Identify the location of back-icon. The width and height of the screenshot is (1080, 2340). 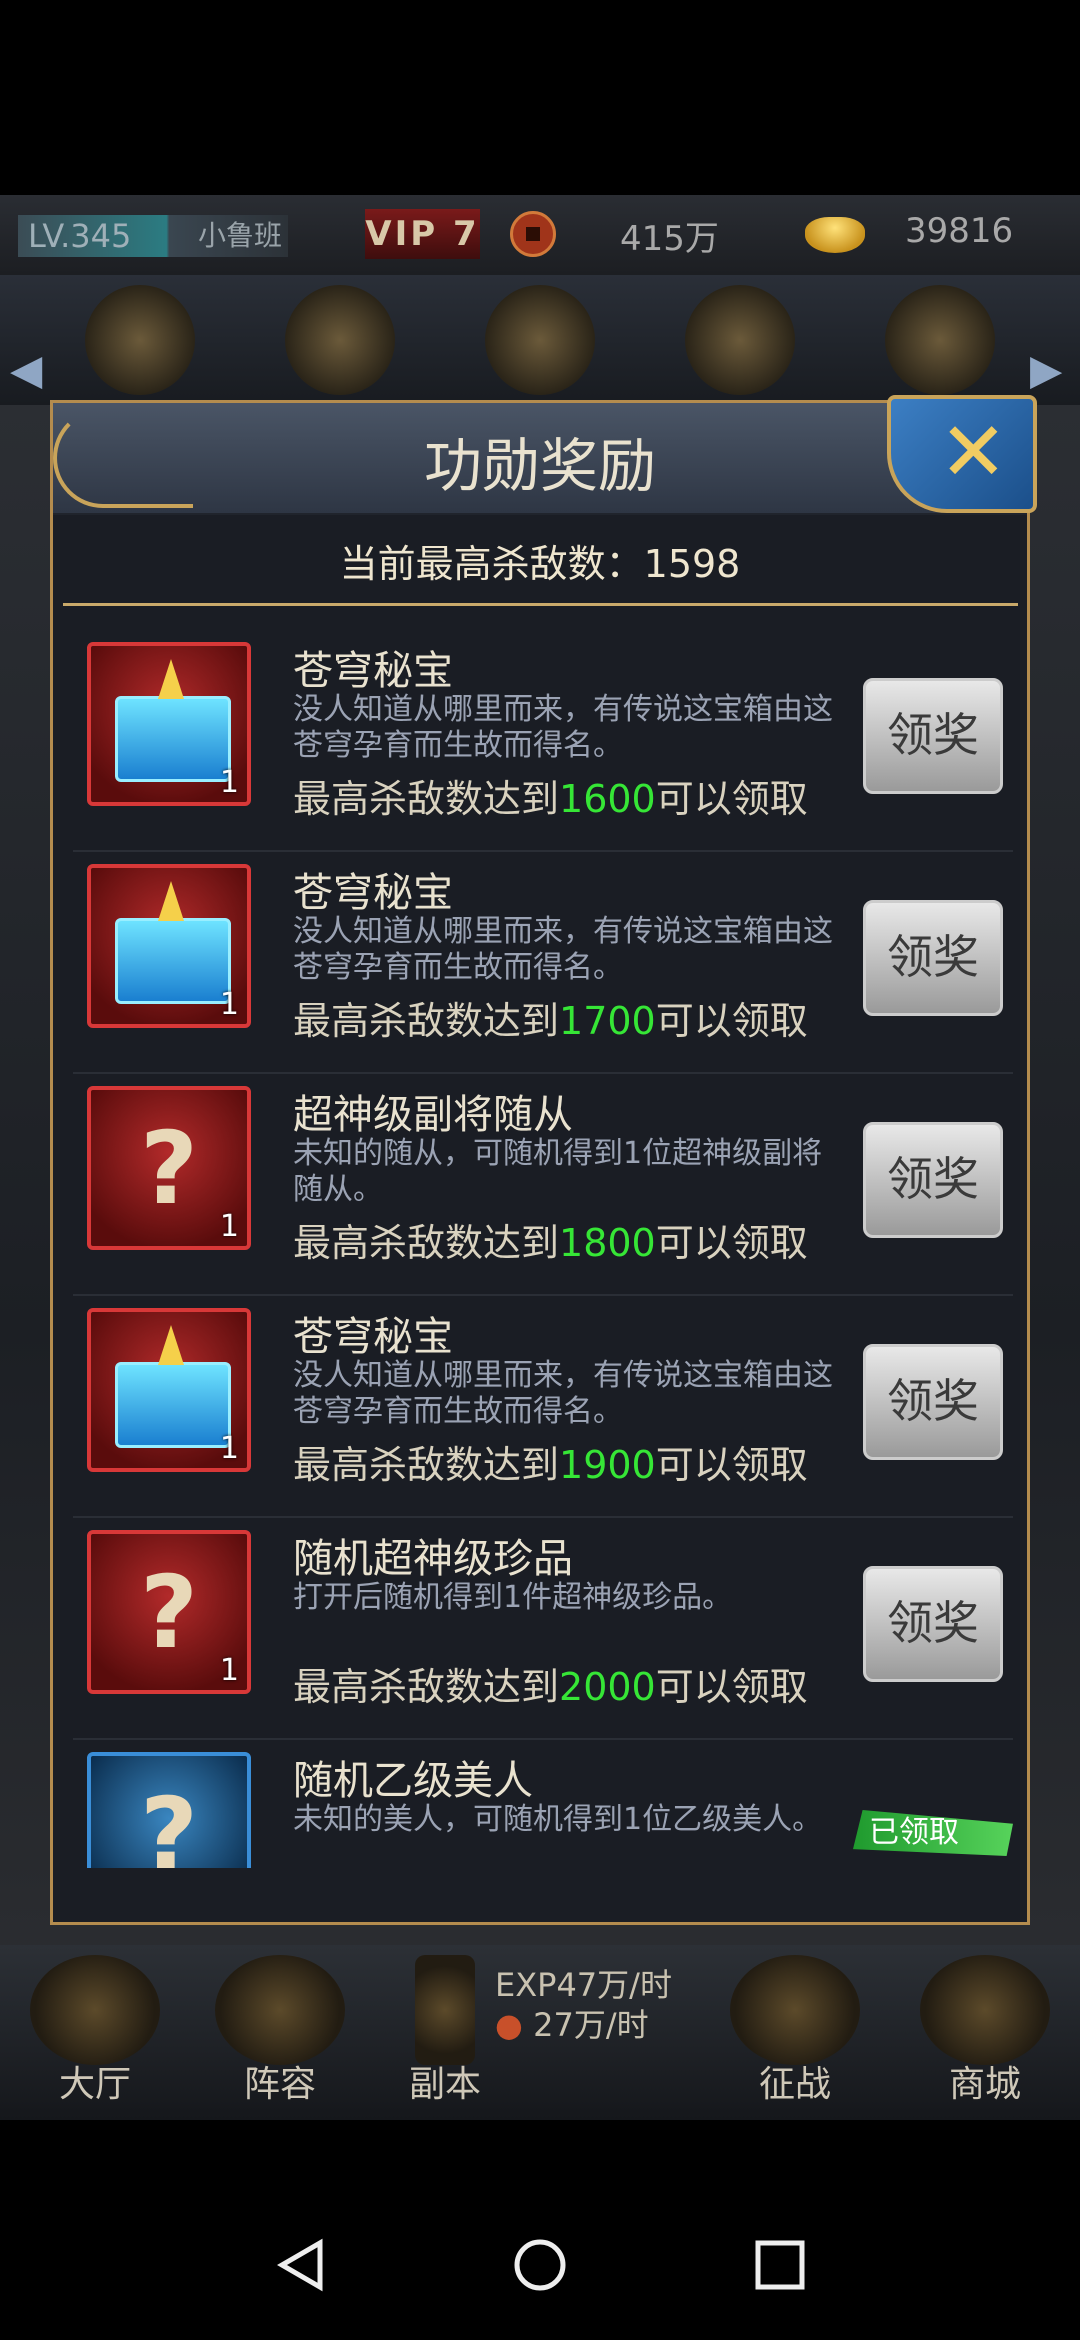
(300, 2265).